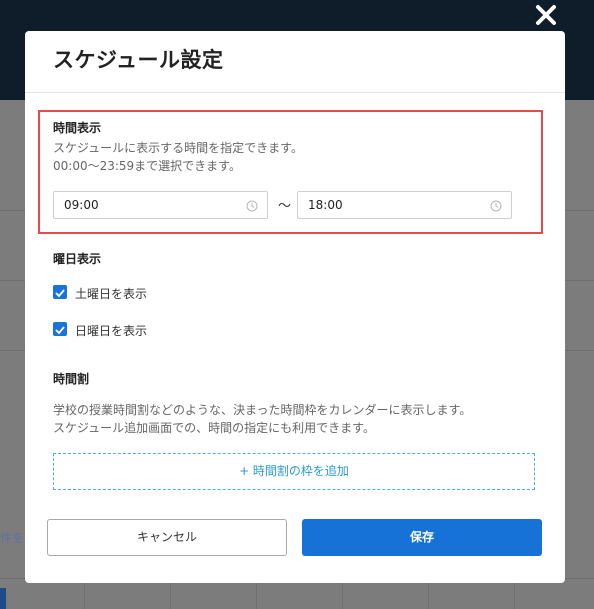 The height and width of the screenshot is (609, 594). What do you see at coordinates (71, 379) in the screenshot?
I see `timetable-title: 時間割` at bounding box center [71, 379].